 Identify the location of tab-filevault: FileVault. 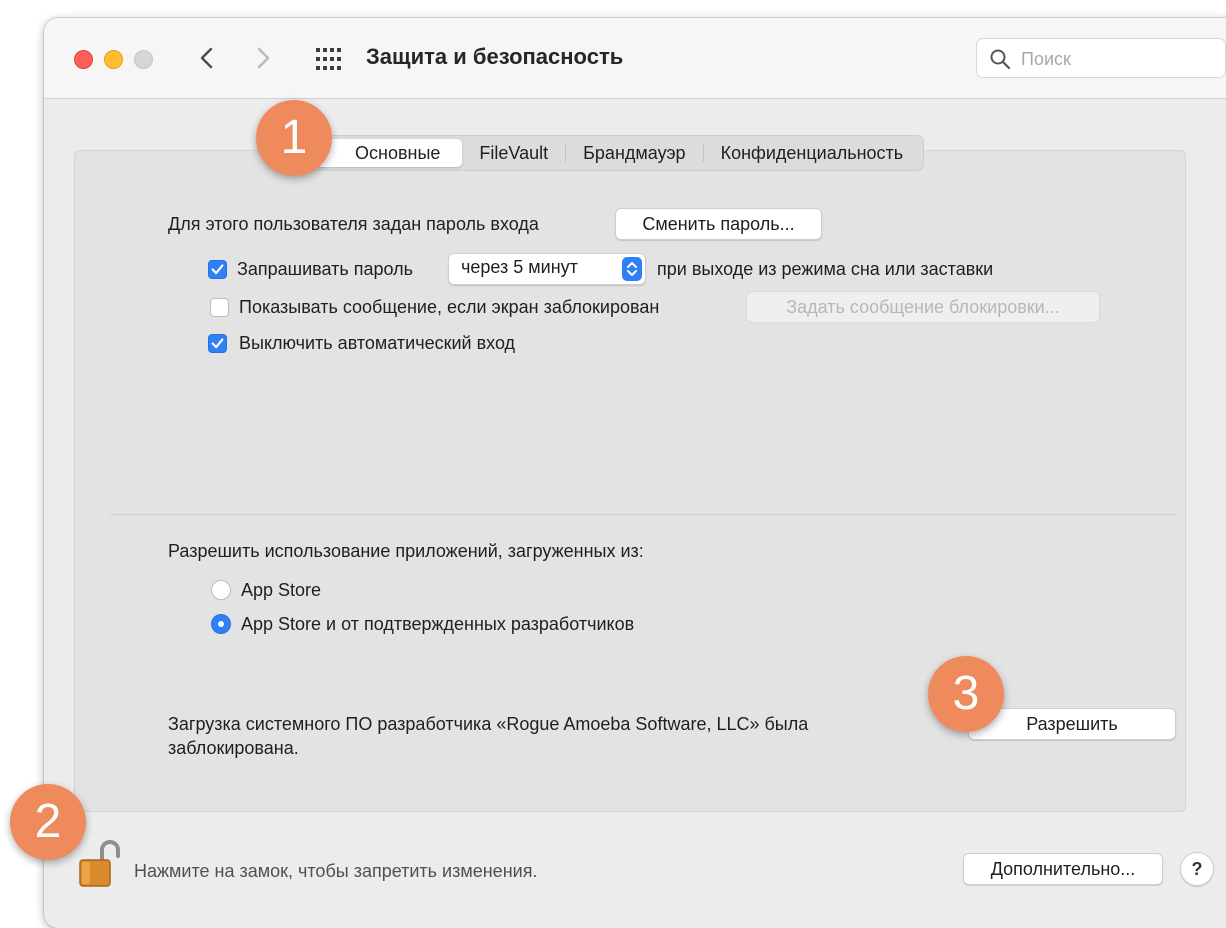
(513, 153).